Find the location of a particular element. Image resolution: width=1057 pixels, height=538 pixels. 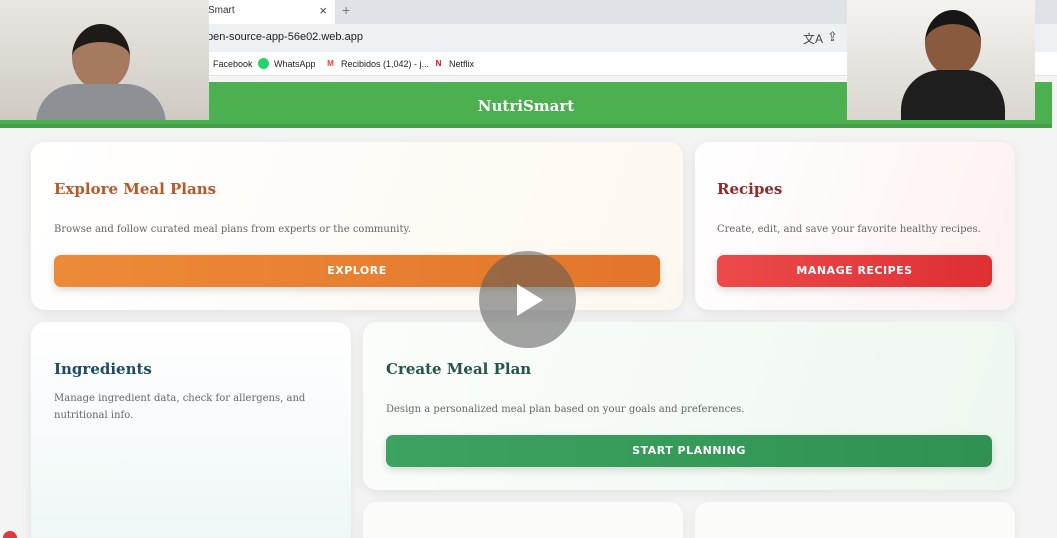

close-tab-icon: × is located at coordinates (323, 10).